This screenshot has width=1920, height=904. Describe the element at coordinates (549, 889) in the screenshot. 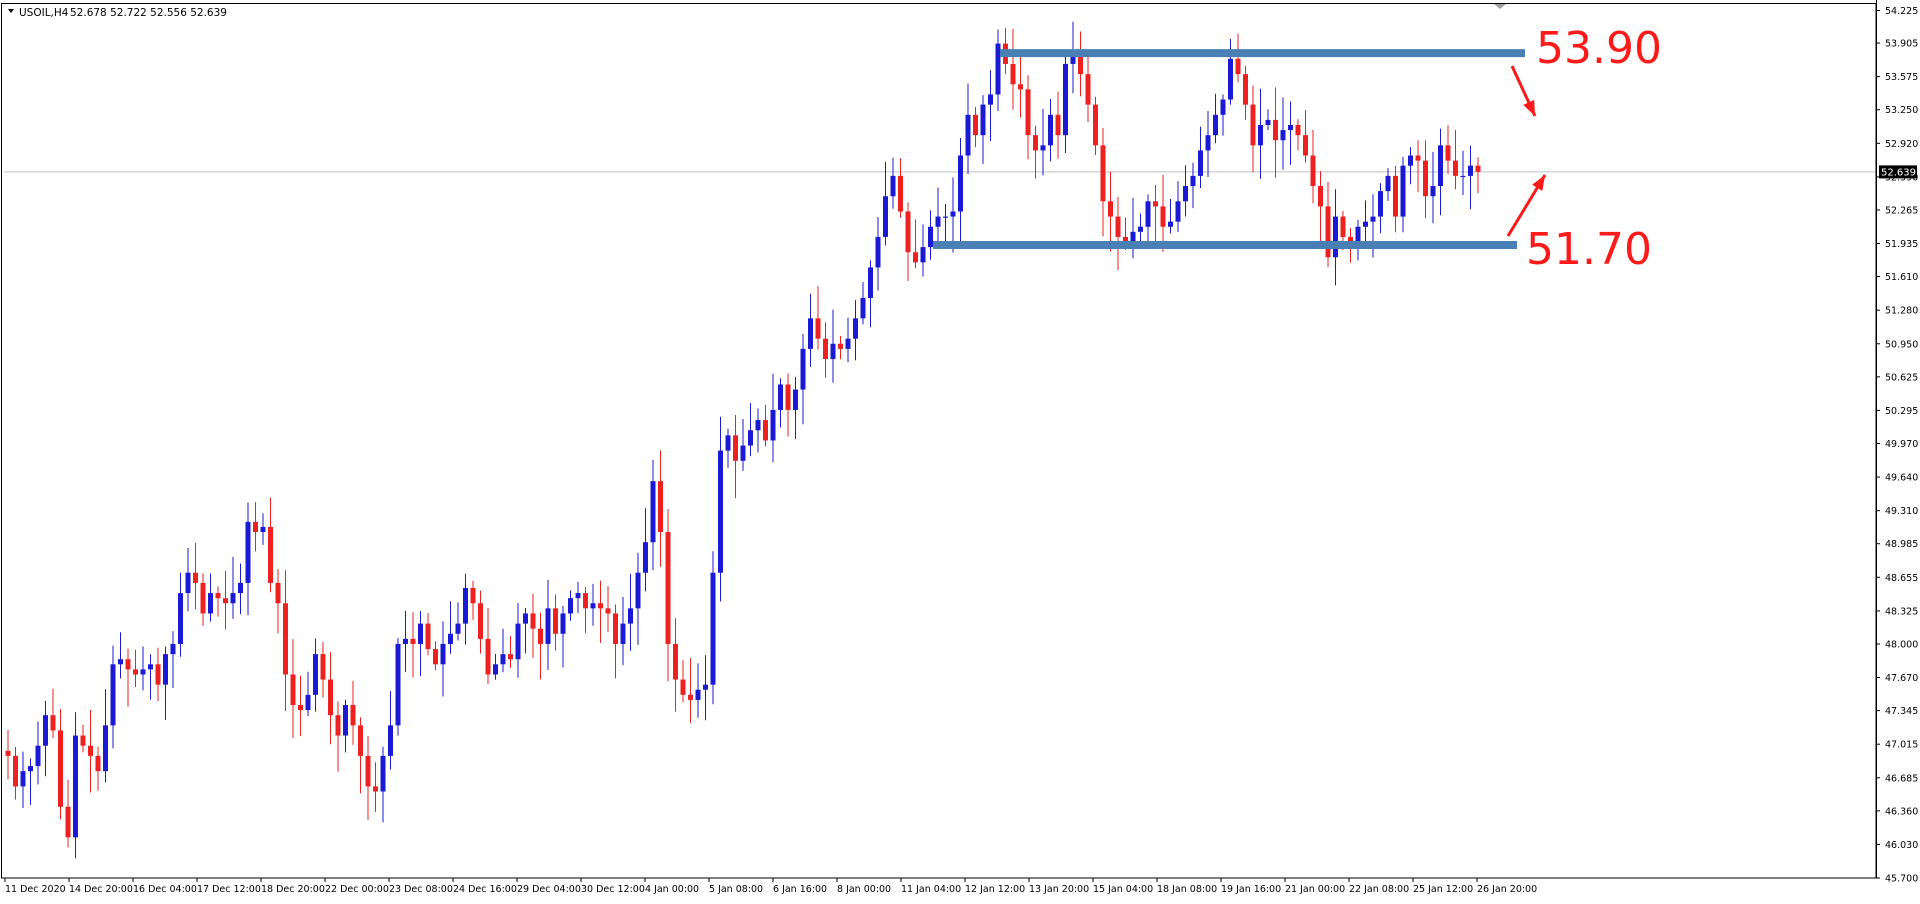

I see `x-tick-label: 29 Dec 04:00` at that location.